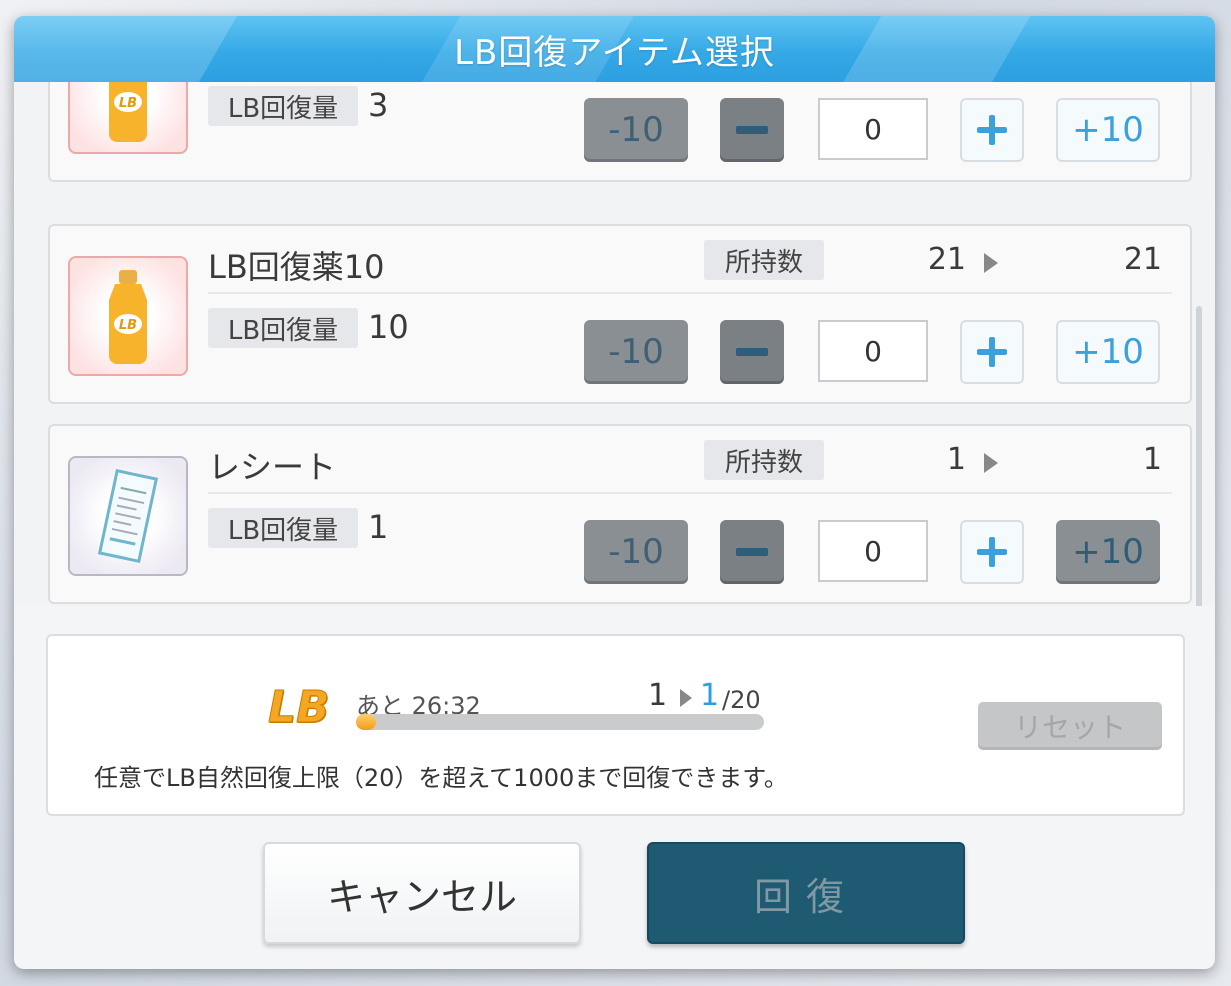 The image size is (1231, 986). Describe the element at coordinates (422, 893) in the screenshot. I see `cancel-button: キャンセル` at that location.